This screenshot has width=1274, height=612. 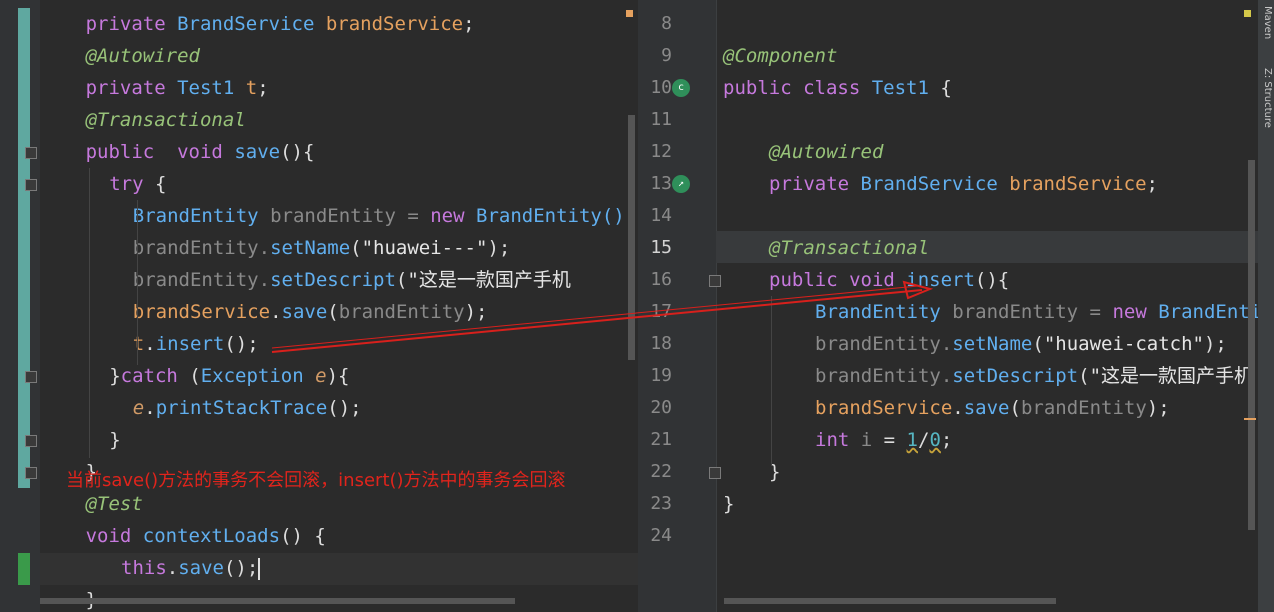 I want to click on code-line: private Test1 t;, so click(x=177, y=88).